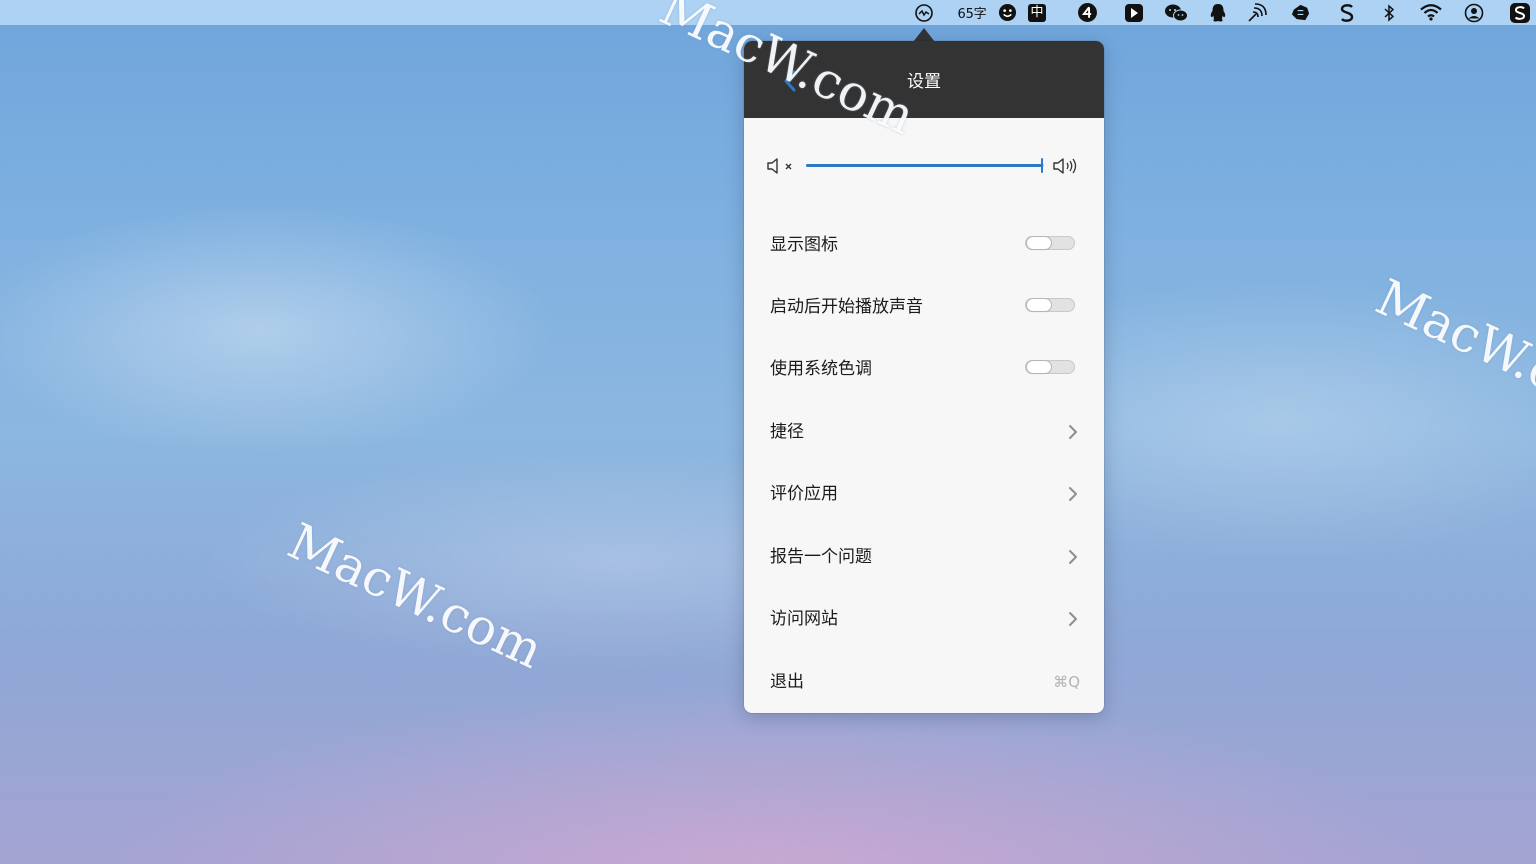  Describe the element at coordinates (821, 557) in the screenshot. I see `menu-item-label: 报告一个问题` at that location.